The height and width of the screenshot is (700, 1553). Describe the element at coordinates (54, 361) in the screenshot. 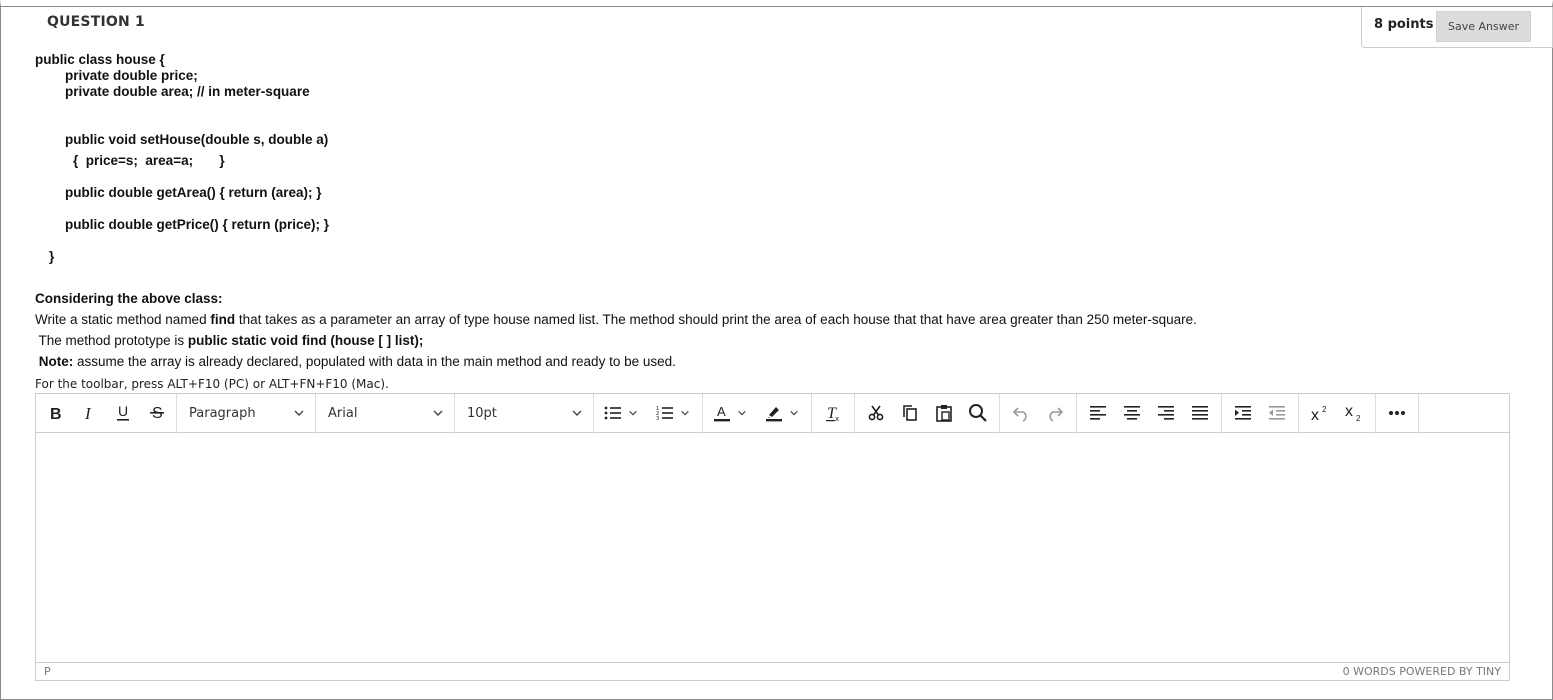

I see `prompt-note-label: Note:` at that location.